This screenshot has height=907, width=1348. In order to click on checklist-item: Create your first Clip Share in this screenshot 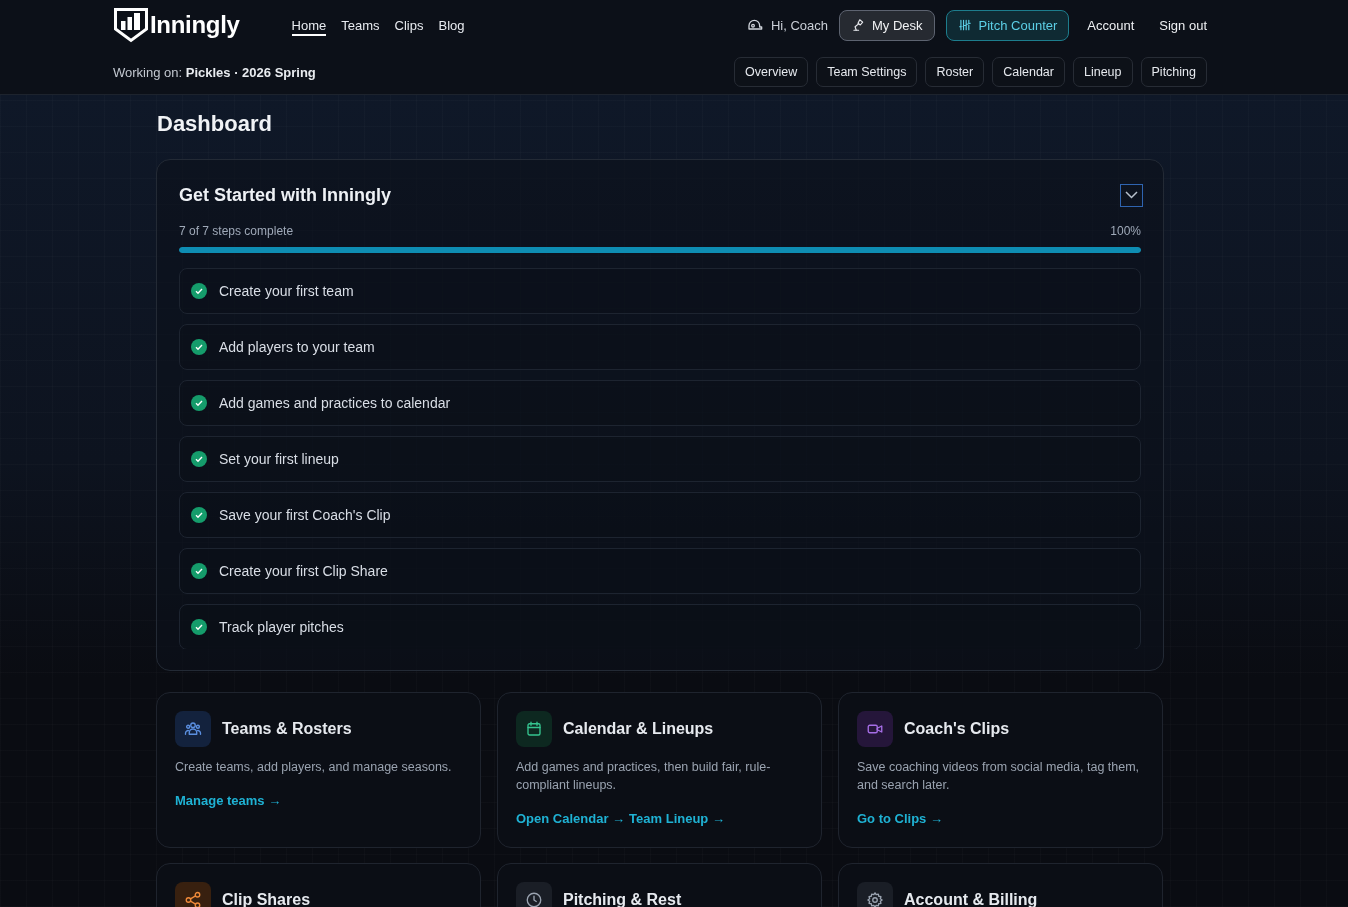, I will do `click(660, 571)`.